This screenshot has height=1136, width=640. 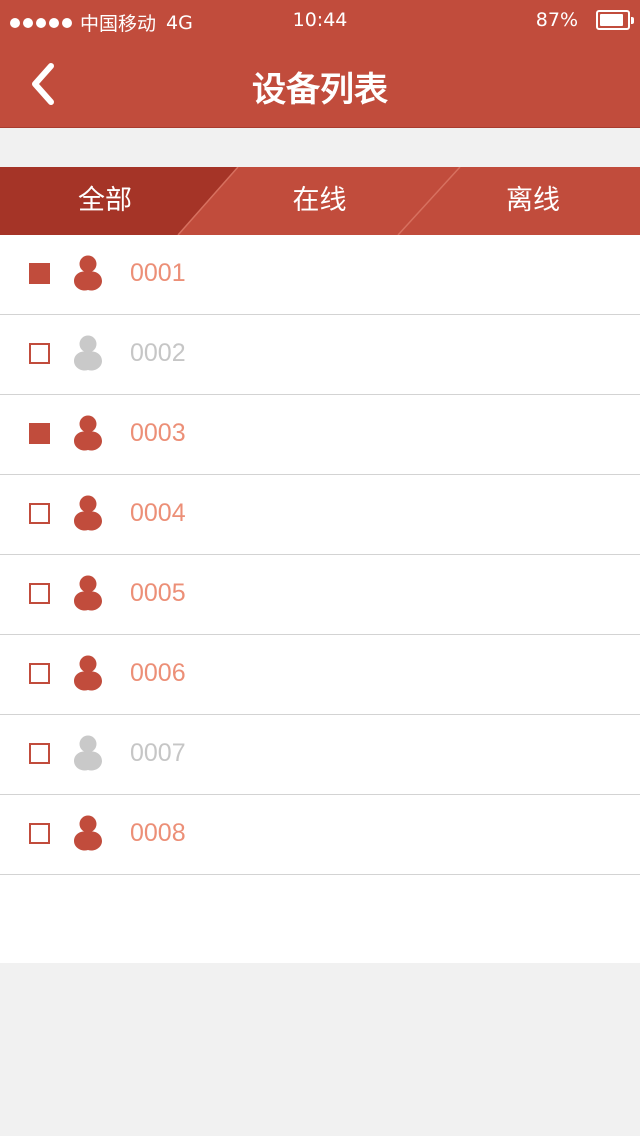 I want to click on device-id: 0001, so click(x=158, y=273).